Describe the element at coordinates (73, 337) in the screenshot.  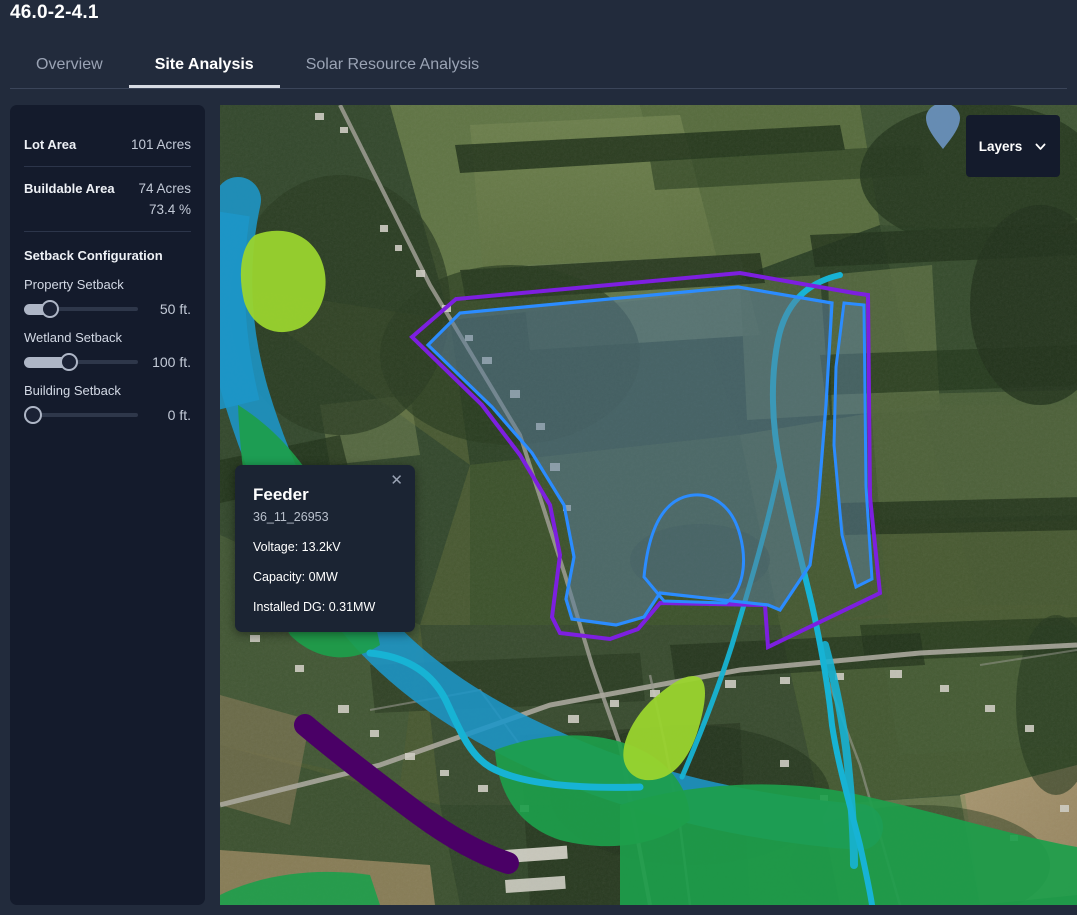
I see `wetland-setback-label: Wetland Setback` at that location.